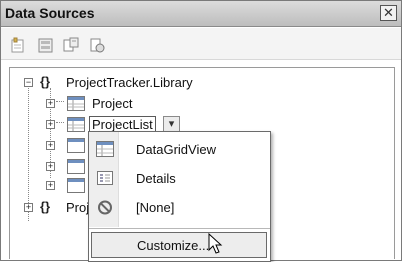  I want to click on title-bar: Data Sources ✕, so click(201, 14).